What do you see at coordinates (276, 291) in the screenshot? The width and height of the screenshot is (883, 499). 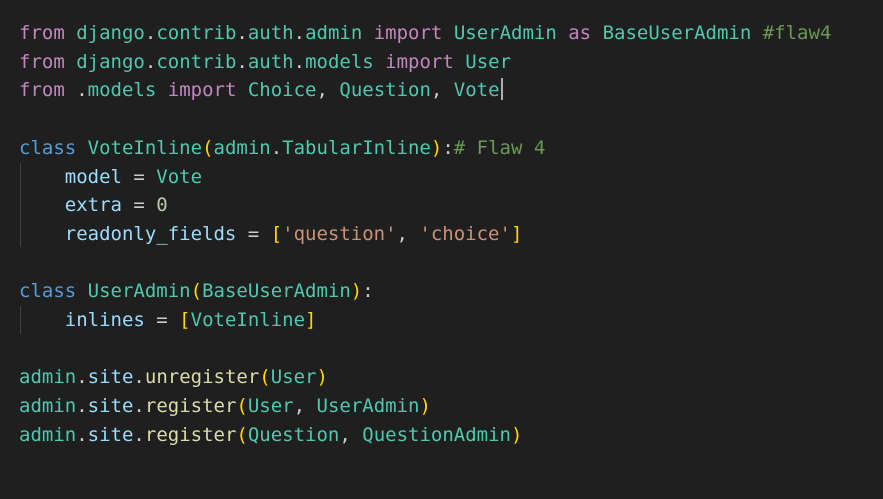 I see `code-token: BaseUserAdmin` at bounding box center [276, 291].